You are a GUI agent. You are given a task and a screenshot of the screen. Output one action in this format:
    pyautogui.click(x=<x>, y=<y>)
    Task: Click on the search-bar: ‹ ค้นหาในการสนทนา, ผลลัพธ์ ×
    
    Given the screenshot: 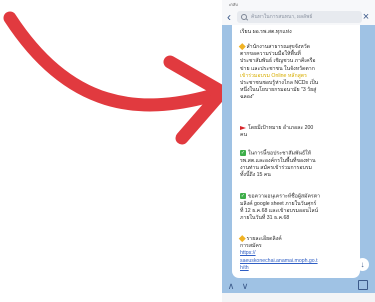 What is the action you would take?
    pyautogui.click(x=298, y=17)
    